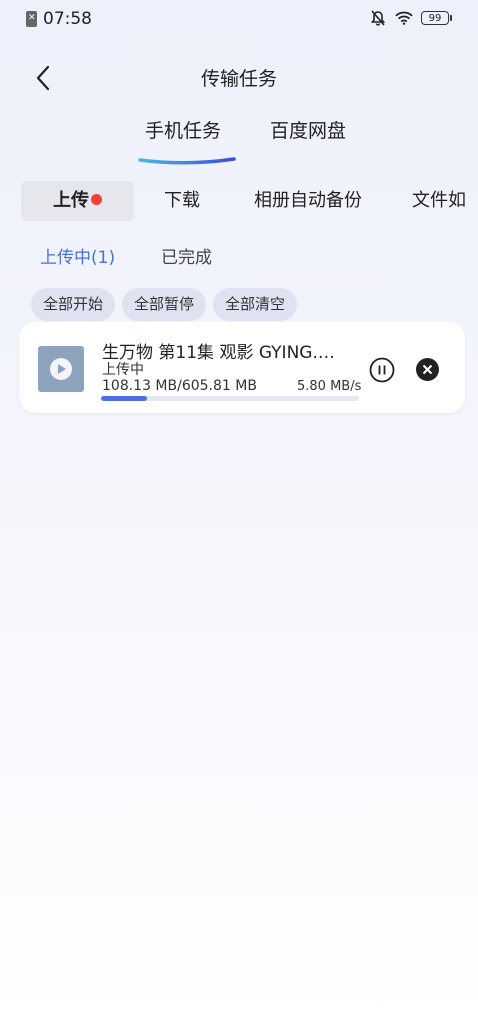 This screenshot has width=478, height=1024. I want to click on video-thumbnail, so click(61, 369).